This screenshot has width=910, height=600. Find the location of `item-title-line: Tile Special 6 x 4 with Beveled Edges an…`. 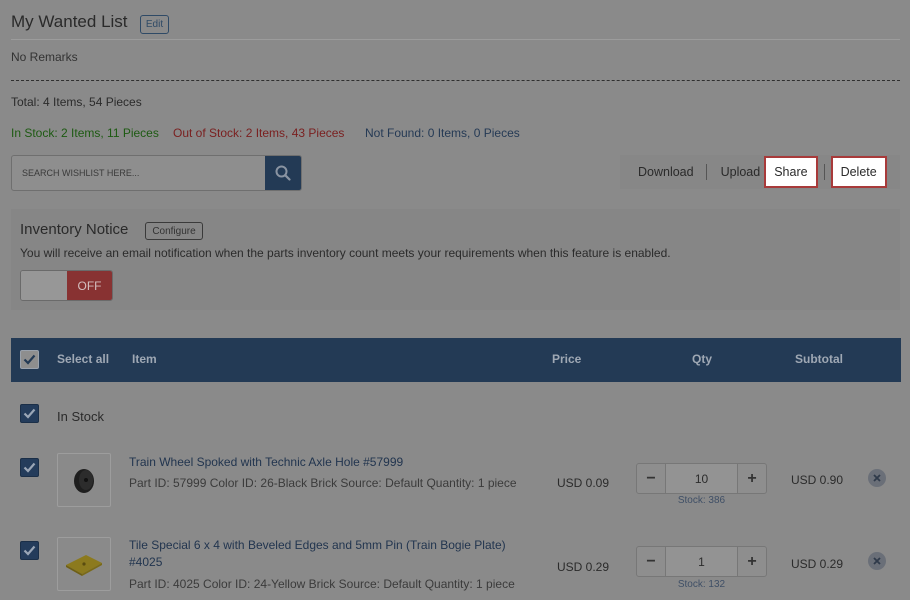

item-title-line: Tile Special 6 x 4 with Beveled Edges an… is located at coordinates (317, 545).